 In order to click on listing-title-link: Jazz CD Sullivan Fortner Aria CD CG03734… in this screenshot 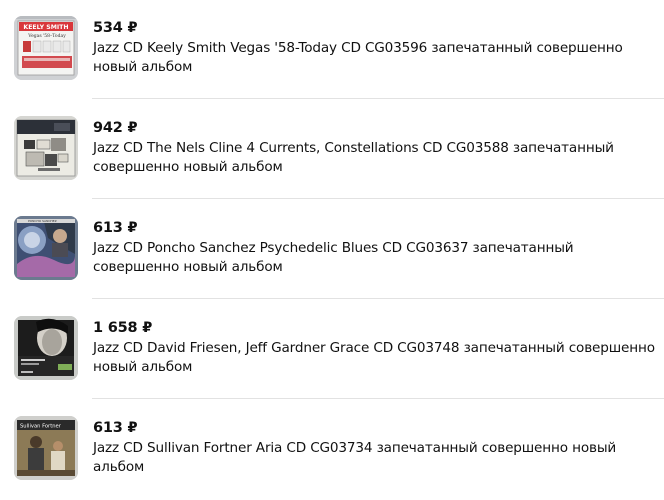, I will do `click(376, 458)`.